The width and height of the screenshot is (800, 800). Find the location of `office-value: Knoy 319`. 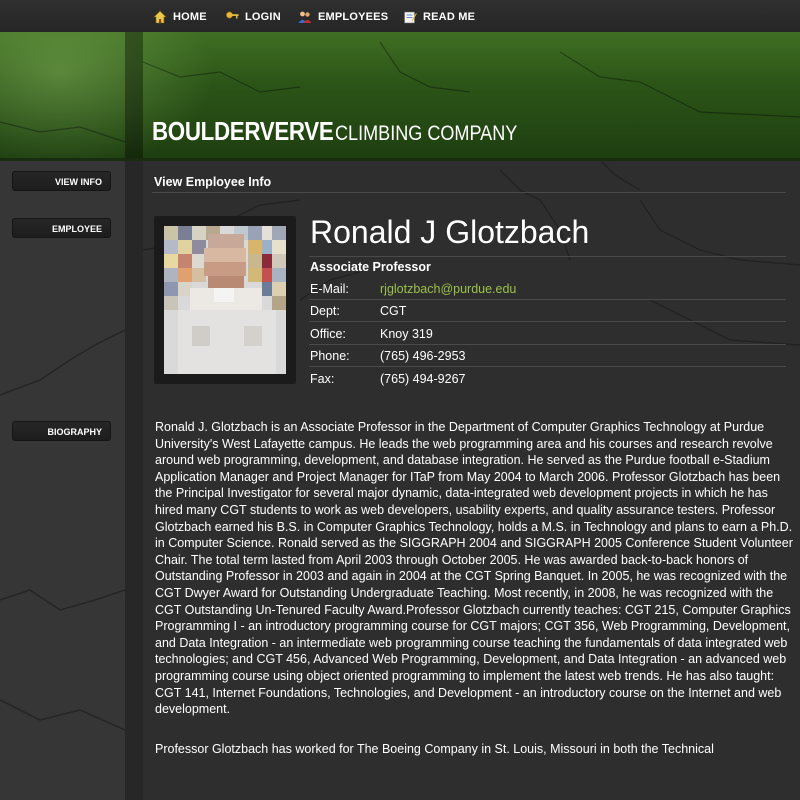

office-value: Knoy 319 is located at coordinates (406, 334).